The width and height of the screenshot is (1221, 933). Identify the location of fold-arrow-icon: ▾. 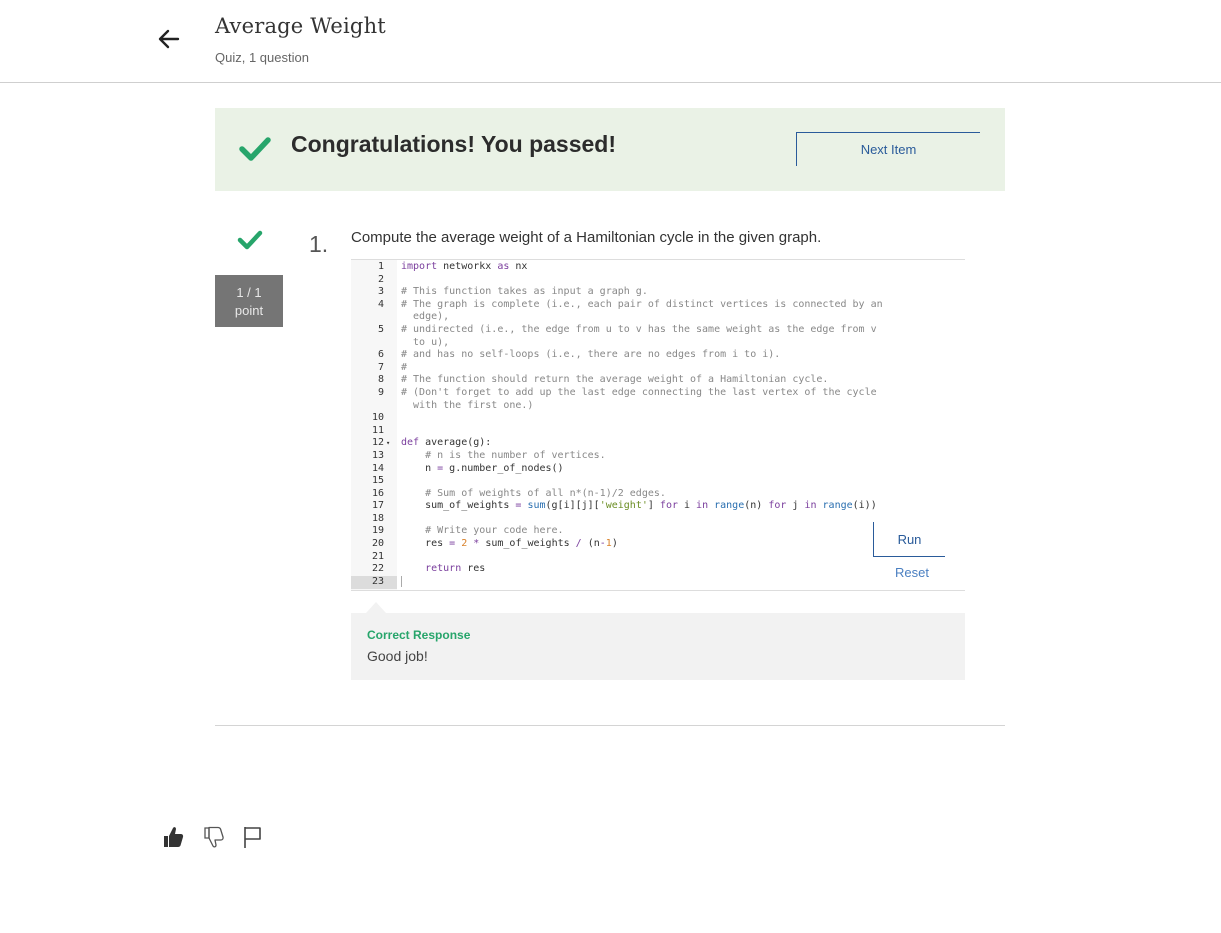
(388, 443).